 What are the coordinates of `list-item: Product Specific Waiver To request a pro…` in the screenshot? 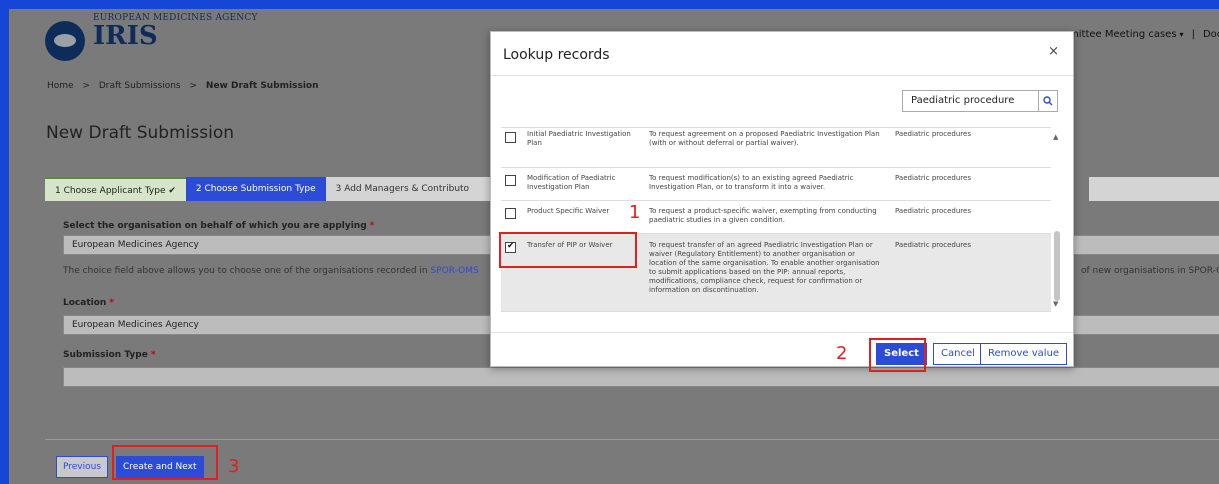 It's located at (776, 217).